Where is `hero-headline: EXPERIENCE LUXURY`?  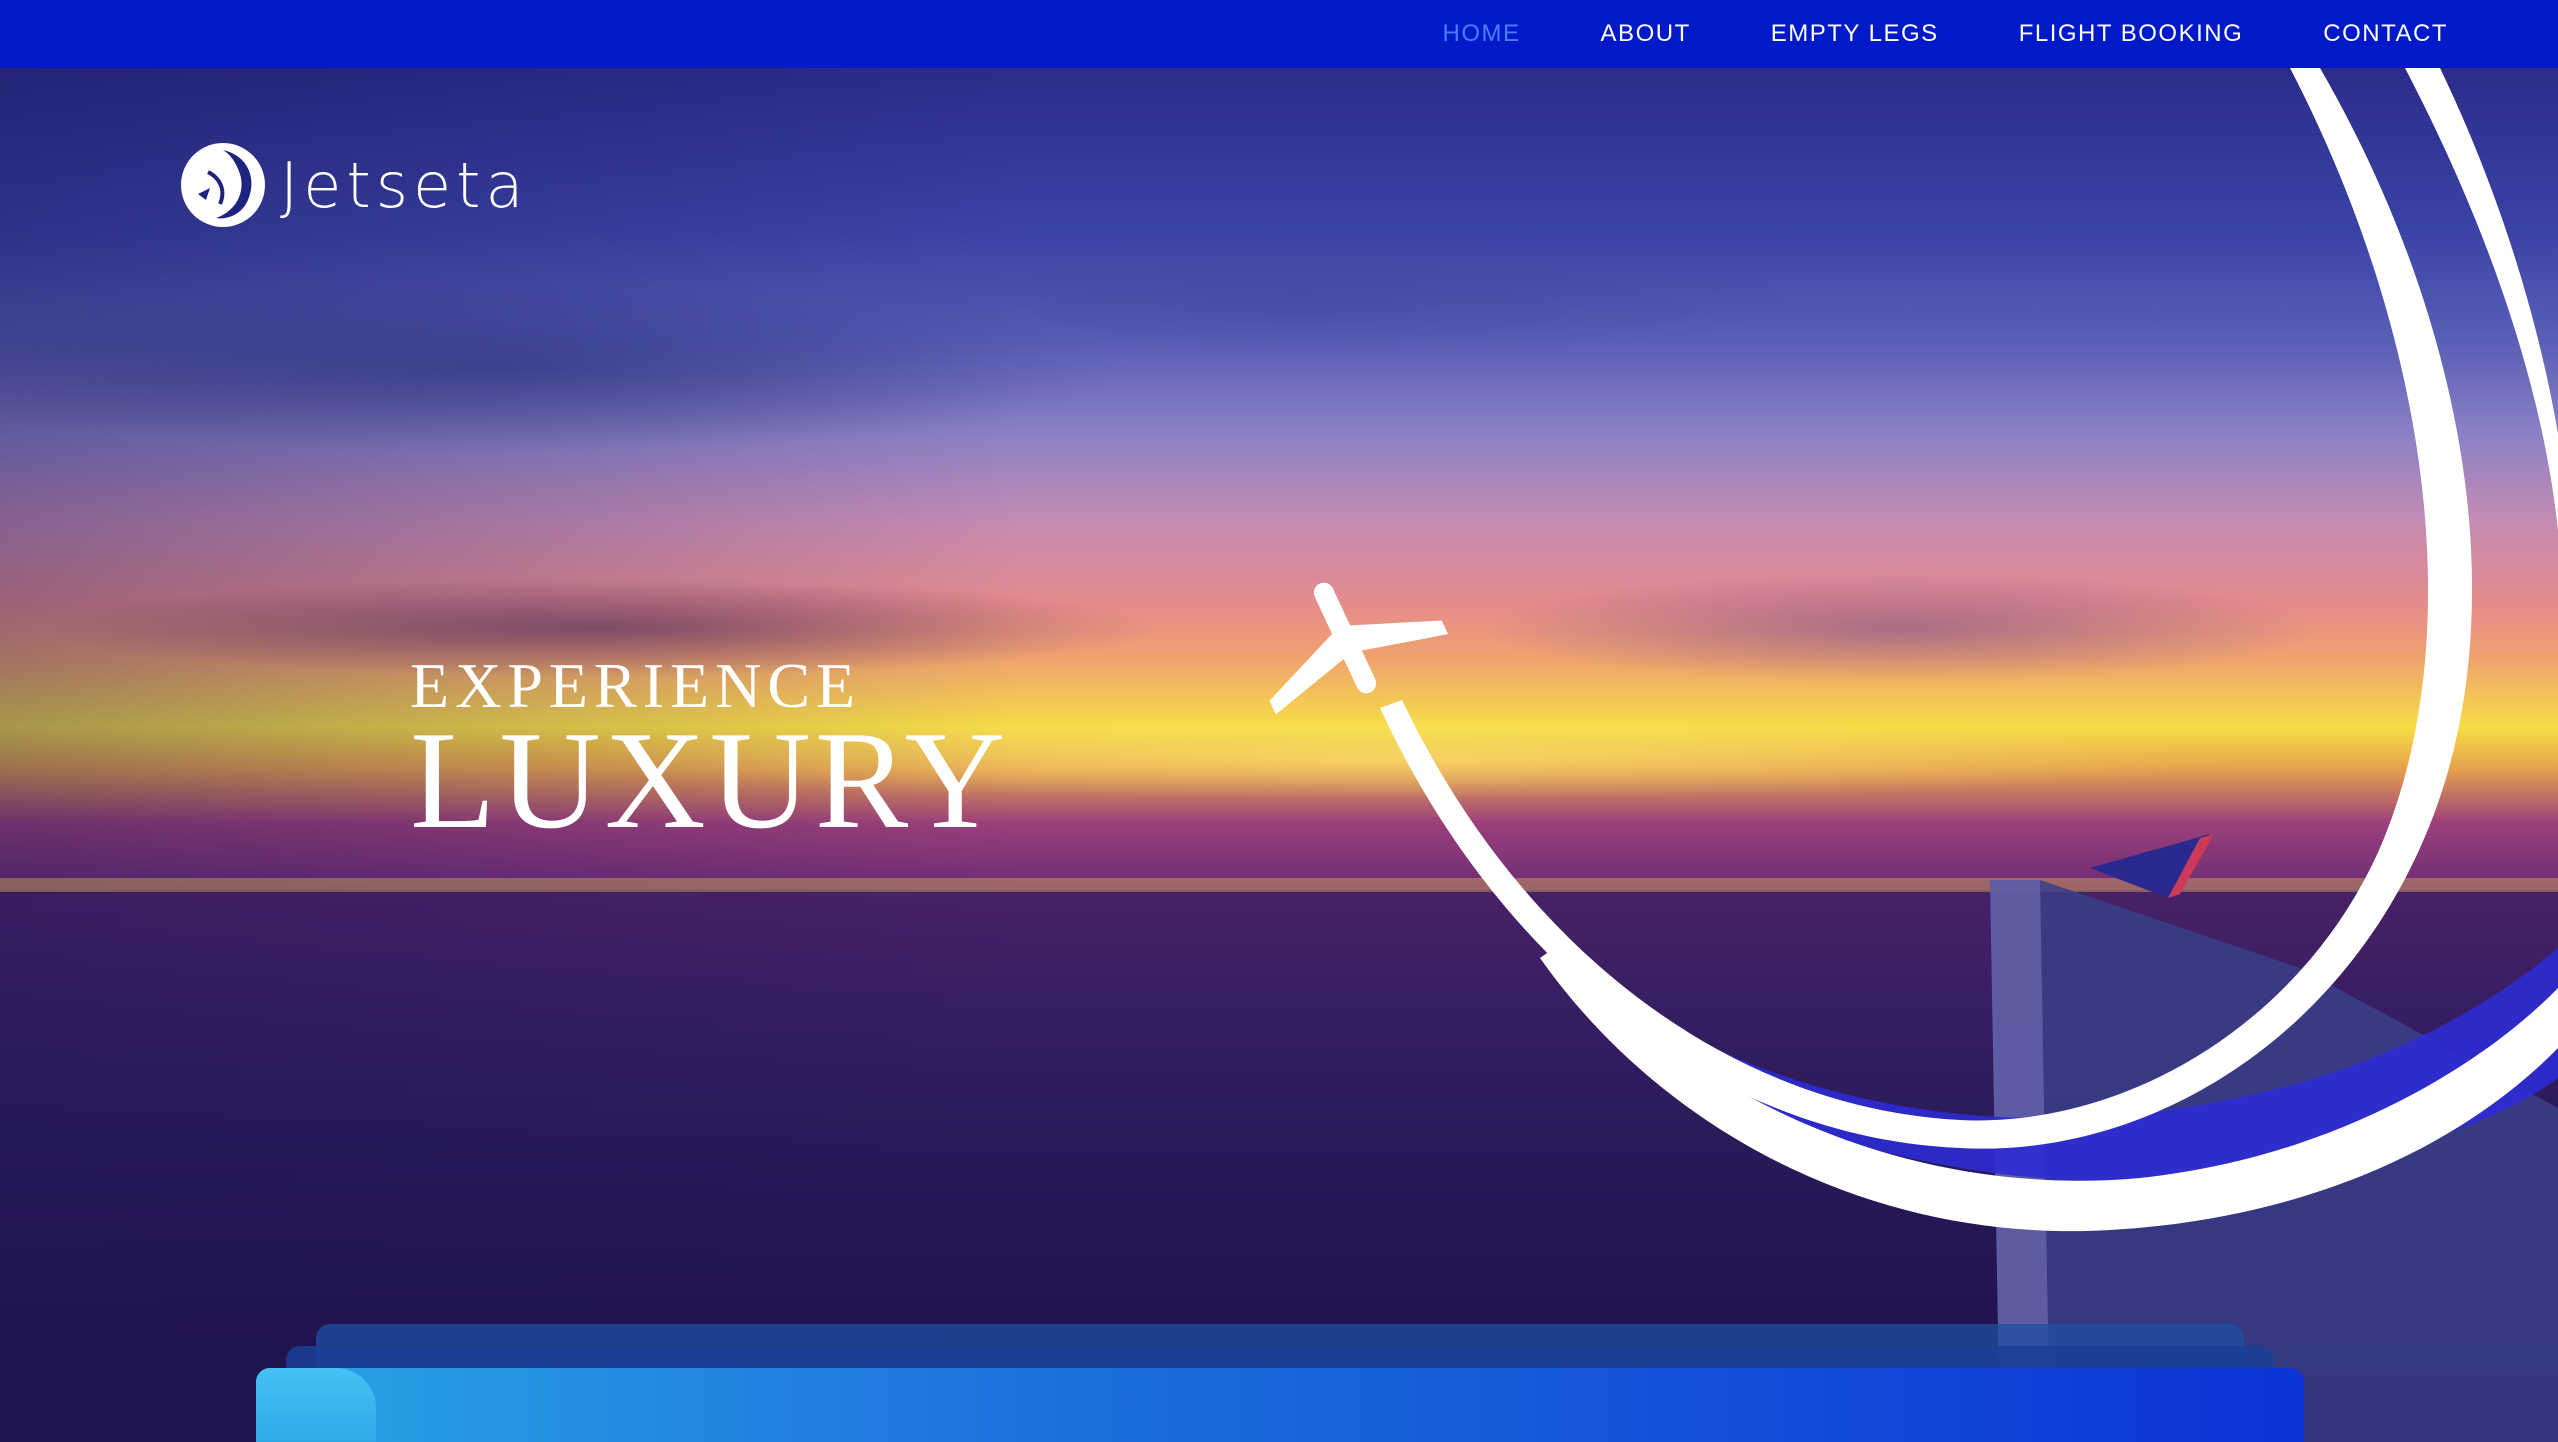
hero-headline: EXPERIENCE LUXURY is located at coordinates (710, 756).